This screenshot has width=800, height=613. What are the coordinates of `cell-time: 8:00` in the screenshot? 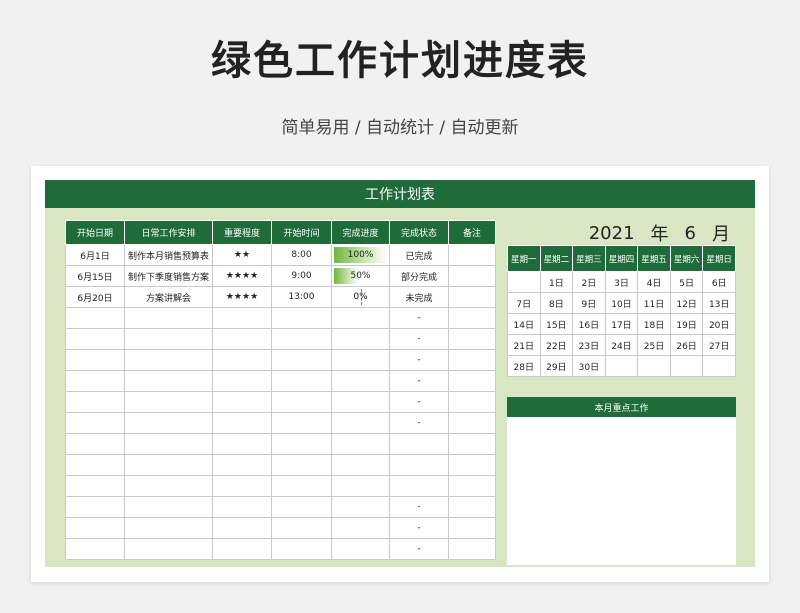 It's located at (301, 255).